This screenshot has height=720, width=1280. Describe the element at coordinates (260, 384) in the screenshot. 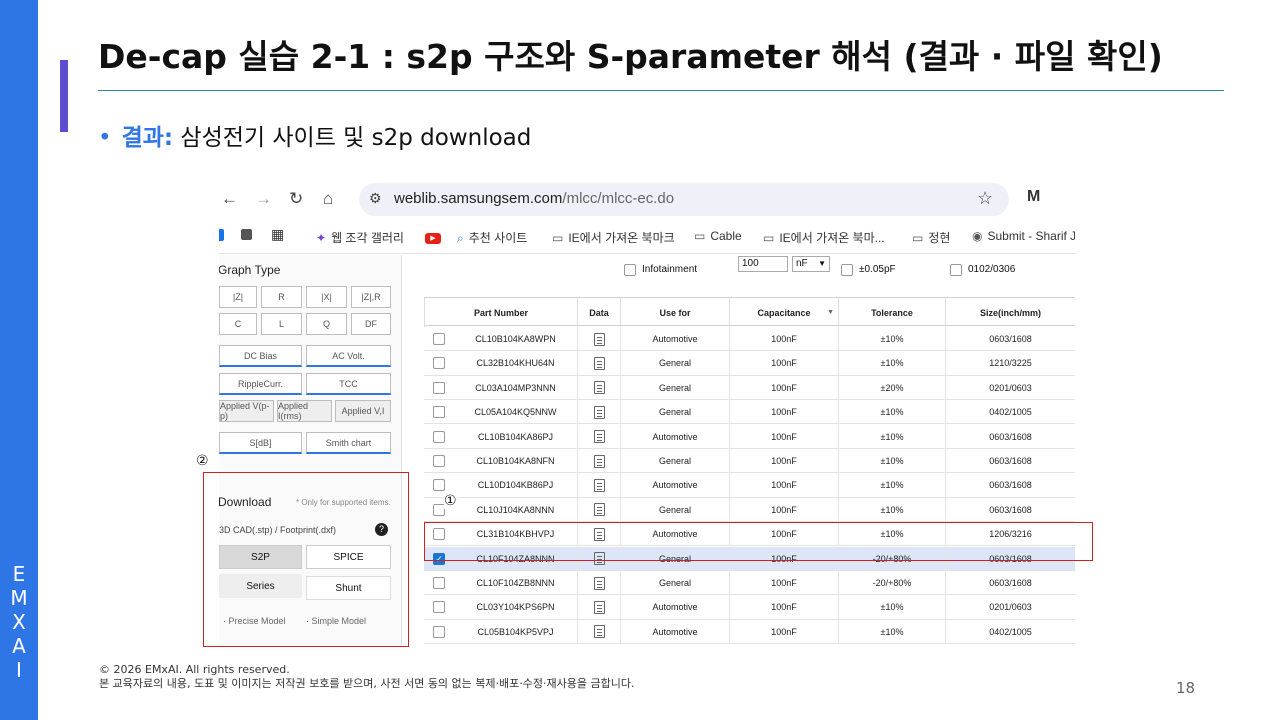

I see `graph-btn-ripple: RippleCurr.` at that location.